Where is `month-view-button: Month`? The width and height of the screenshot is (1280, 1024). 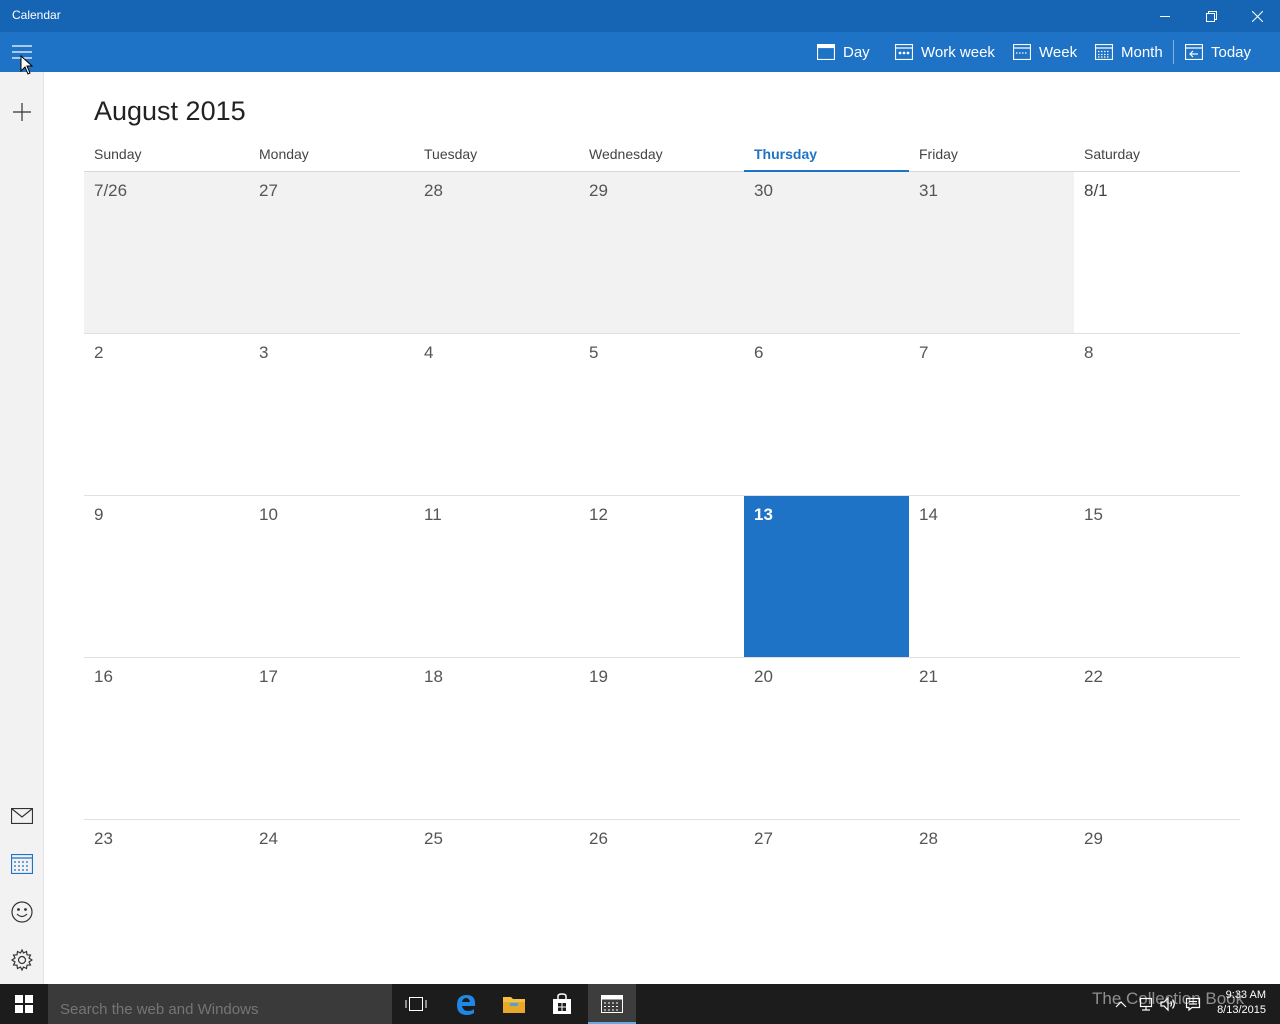 month-view-button: Month is located at coordinates (1129, 52).